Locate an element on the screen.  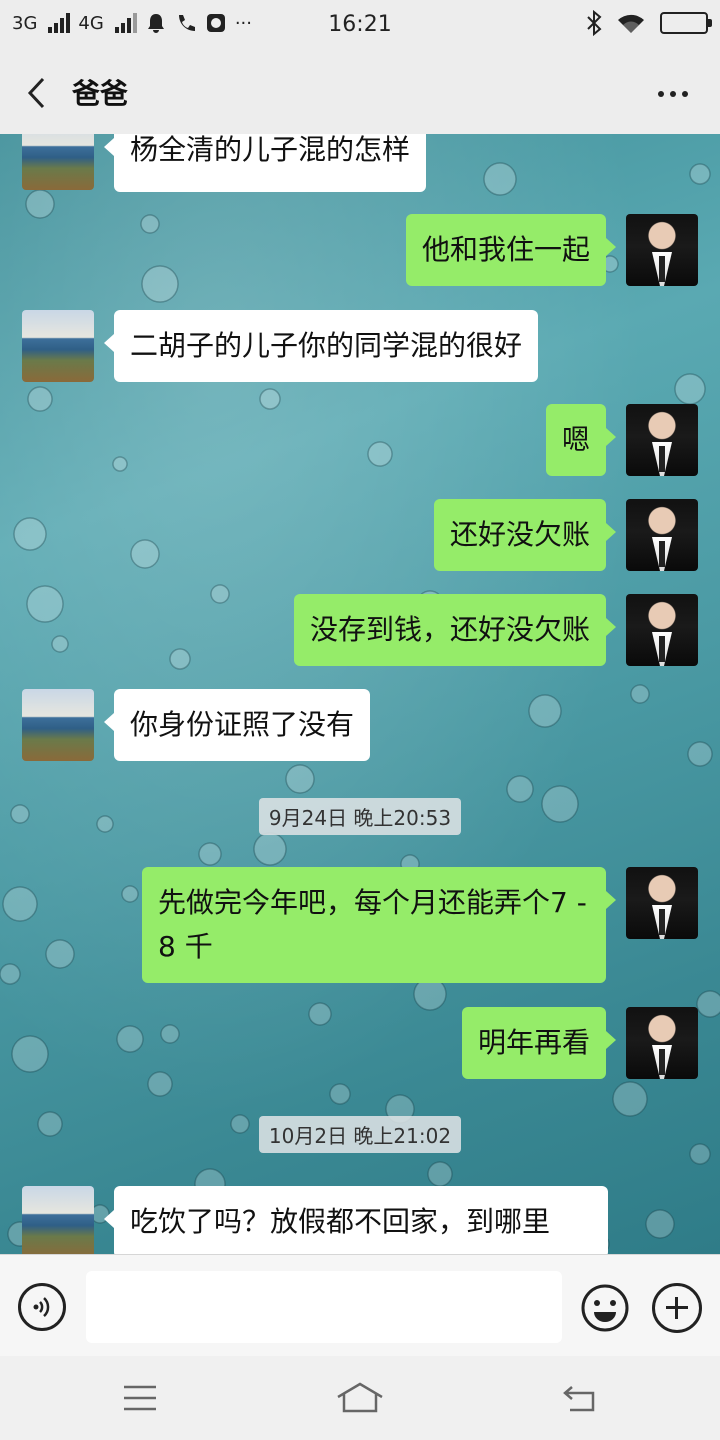
battery-icon is located at coordinates (686, 23).